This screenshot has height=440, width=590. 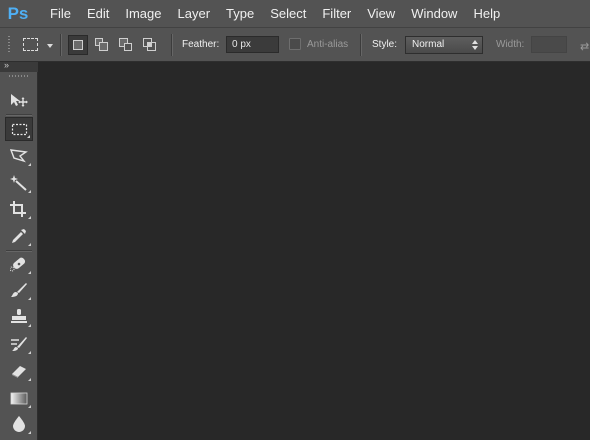 What do you see at coordinates (336, 14) in the screenshot?
I see `menu-filter: Filter` at bounding box center [336, 14].